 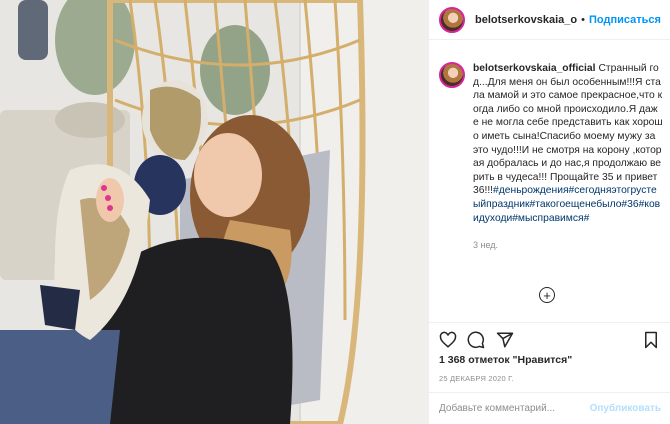 What do you see at coordinates (476, 340) in the screenshot?
I see `comment-icon` at bounding box center [476, 340].